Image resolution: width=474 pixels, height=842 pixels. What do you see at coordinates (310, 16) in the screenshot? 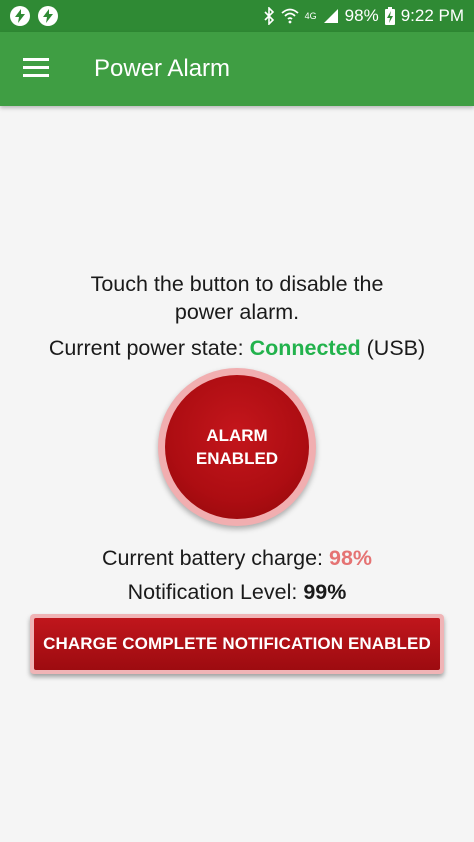
I see `network-type-label: 4G` at bounding box center [310, 16].